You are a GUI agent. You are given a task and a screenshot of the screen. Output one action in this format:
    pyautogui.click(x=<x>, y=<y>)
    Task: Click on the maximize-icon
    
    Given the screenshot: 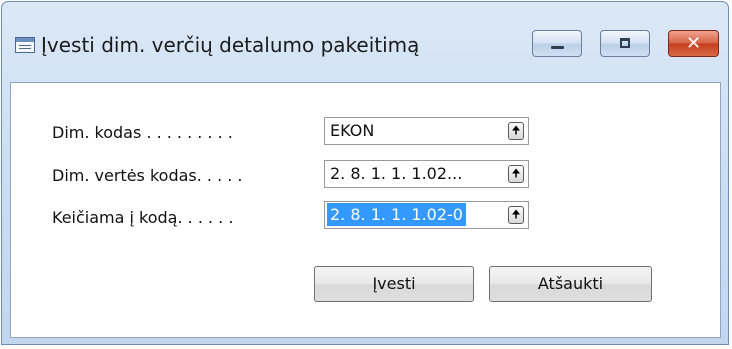 What is the action you would take?
    pyautogui.click(x=625, y=43)
    